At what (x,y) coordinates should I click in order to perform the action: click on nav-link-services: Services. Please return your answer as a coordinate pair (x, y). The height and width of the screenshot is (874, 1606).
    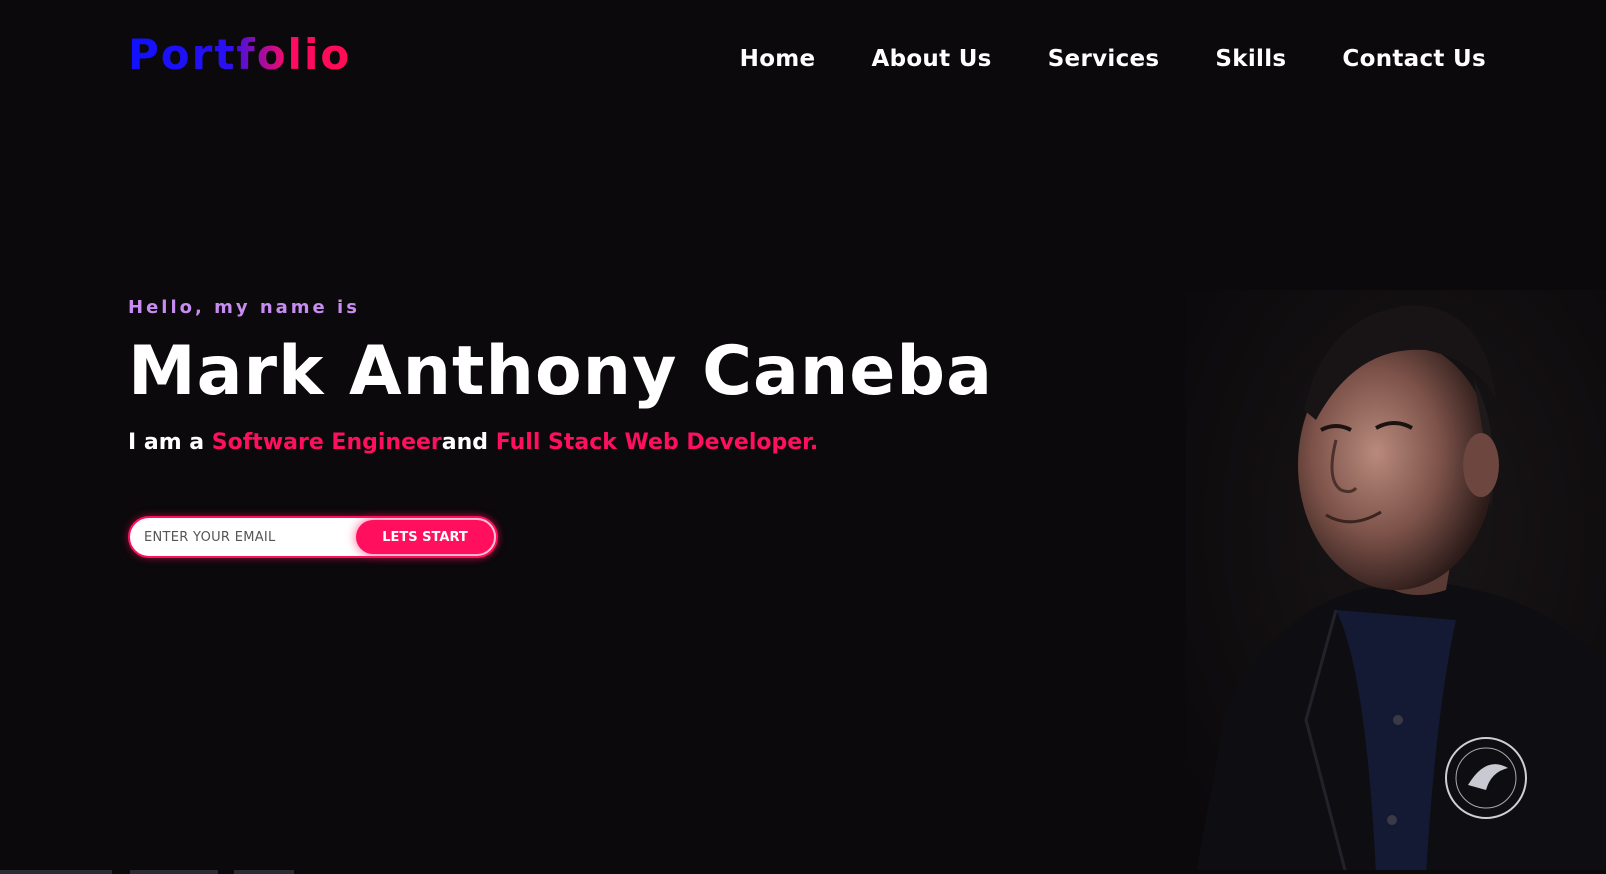
    Looking at the image, I should click on (1104, 59).